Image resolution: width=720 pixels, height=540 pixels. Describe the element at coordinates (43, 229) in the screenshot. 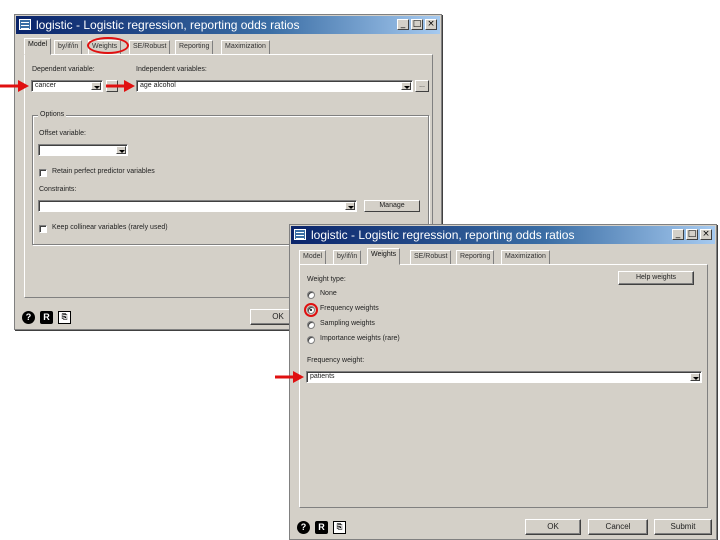

I see `keep-collinear-checkbox` at that location.